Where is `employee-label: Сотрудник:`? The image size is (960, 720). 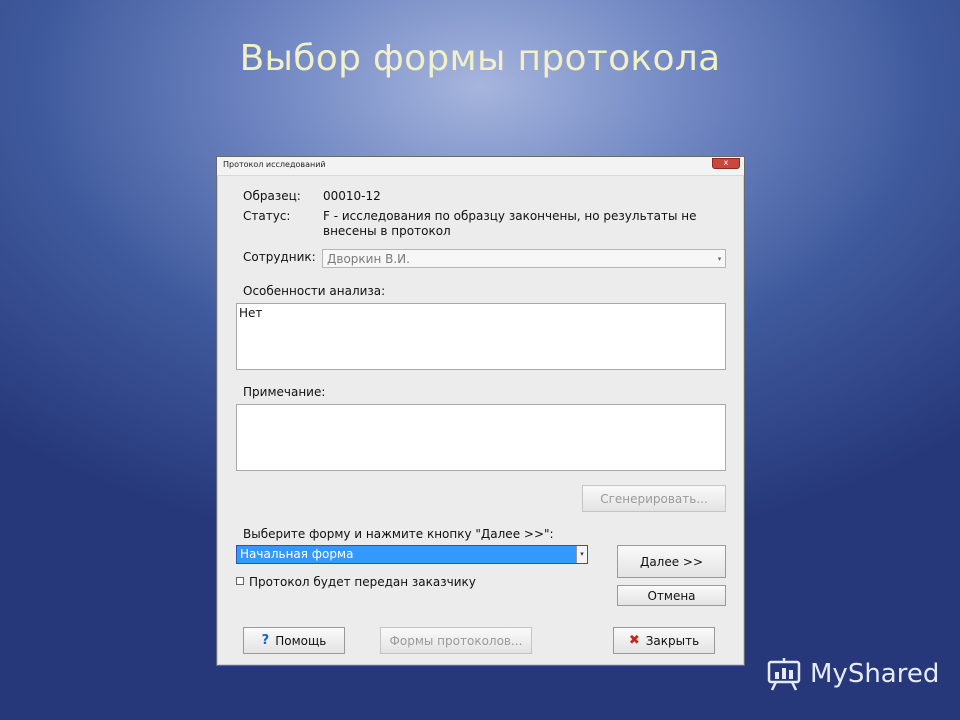 employee-label: Сотрудник: is located at coordinates (279, 257).